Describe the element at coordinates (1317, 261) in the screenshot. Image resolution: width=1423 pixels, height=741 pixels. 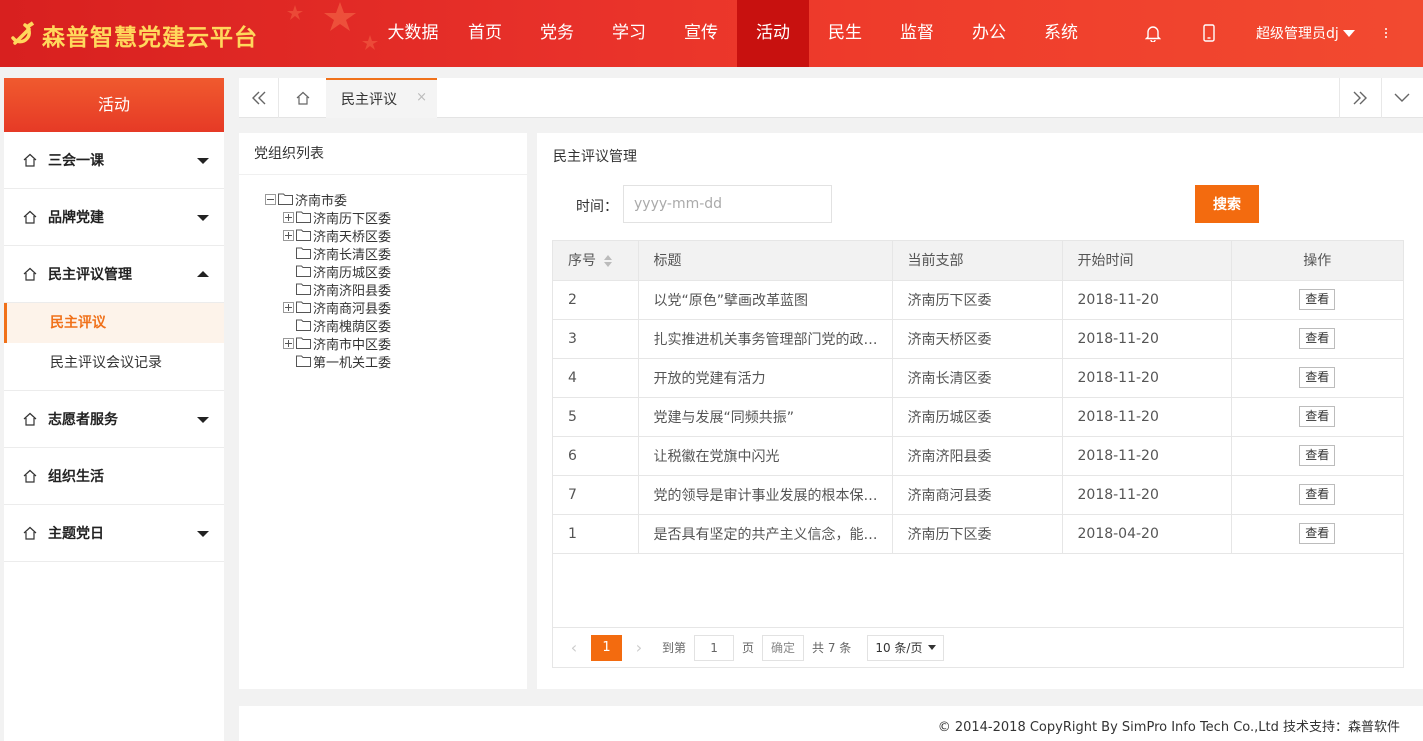
I see `col-actions: 操作` at that location.